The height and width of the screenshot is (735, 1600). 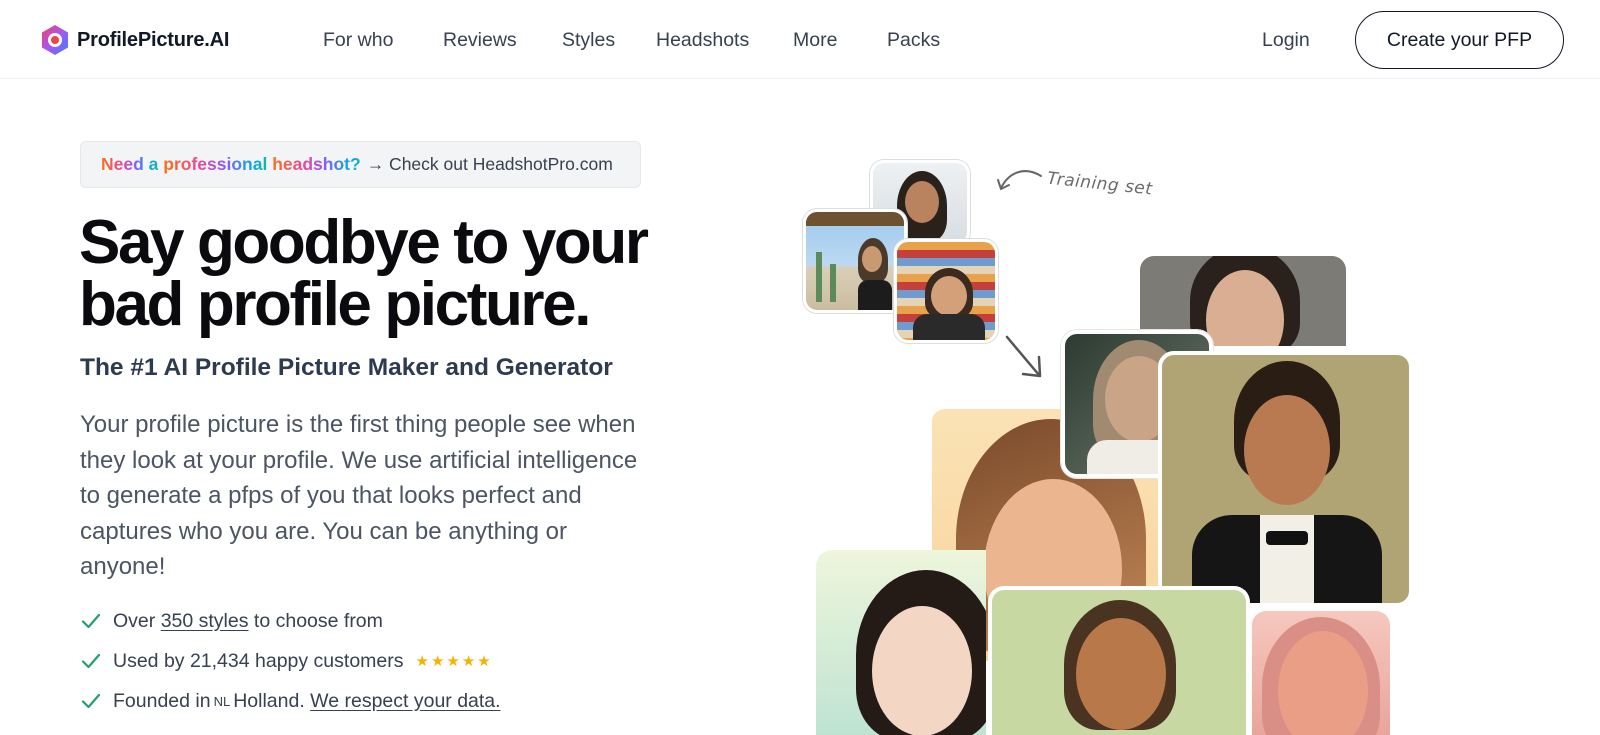 What do you see at coordinates (153, 39) in the screenshot?
I see `brand-name: ProfilePicture.AI` at bounding box center [153, 39].